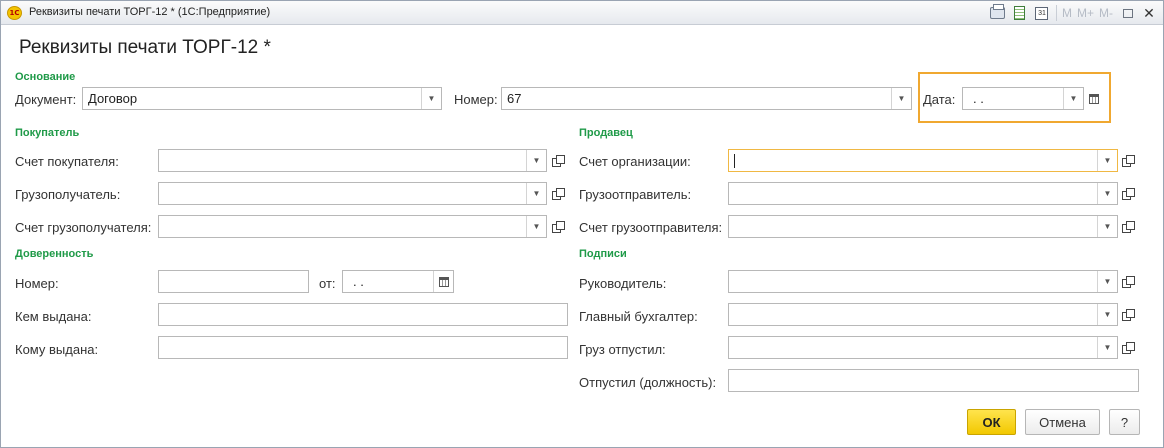  I want to click on org-account-dropdown-icon: ▼, so click(1107, 160).